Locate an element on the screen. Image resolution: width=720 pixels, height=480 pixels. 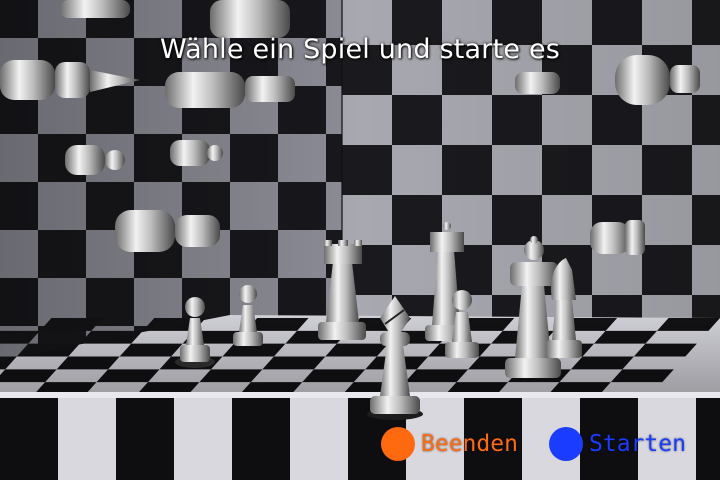
screen-title: Wähle ein Spiel und starte es is located at coordinates (360, 49).